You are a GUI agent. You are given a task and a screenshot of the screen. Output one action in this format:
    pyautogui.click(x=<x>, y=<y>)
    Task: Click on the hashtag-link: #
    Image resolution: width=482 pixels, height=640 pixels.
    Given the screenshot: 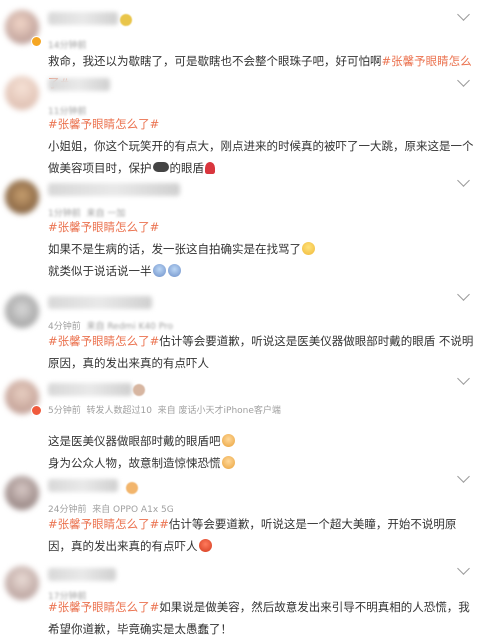 What is the action you would take?
    pyautogui.click(x=164, y=524)
    